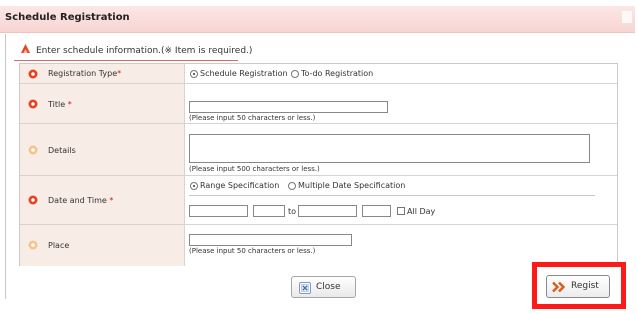 This screenshot has height=314, width=637. Describe the element at coordinates (254, 169) in the screenshot. I see `details-hint: (Please input 500 characters or less.)` at that location.